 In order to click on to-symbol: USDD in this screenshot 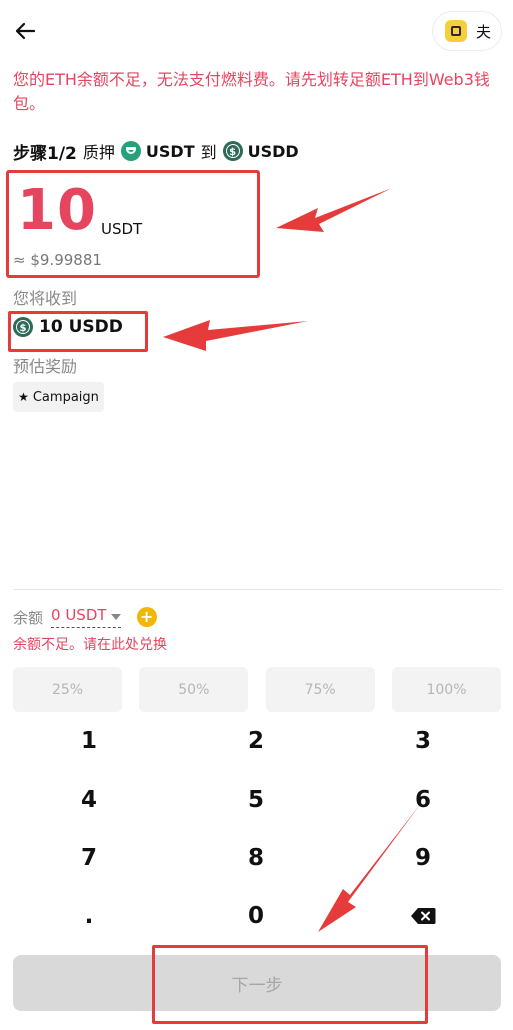, I will do `click(273, 151)`.